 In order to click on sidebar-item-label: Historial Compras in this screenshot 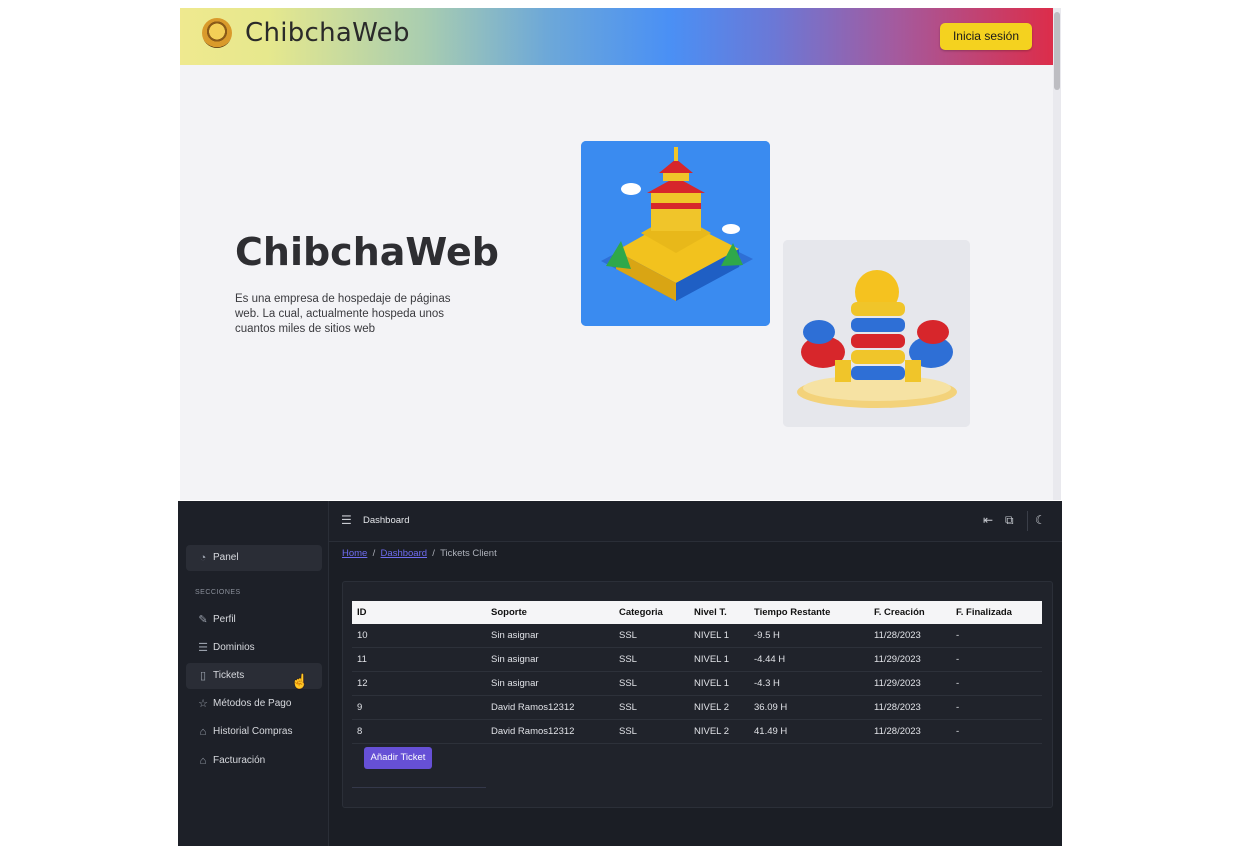, I will do `click(253, 731)`.